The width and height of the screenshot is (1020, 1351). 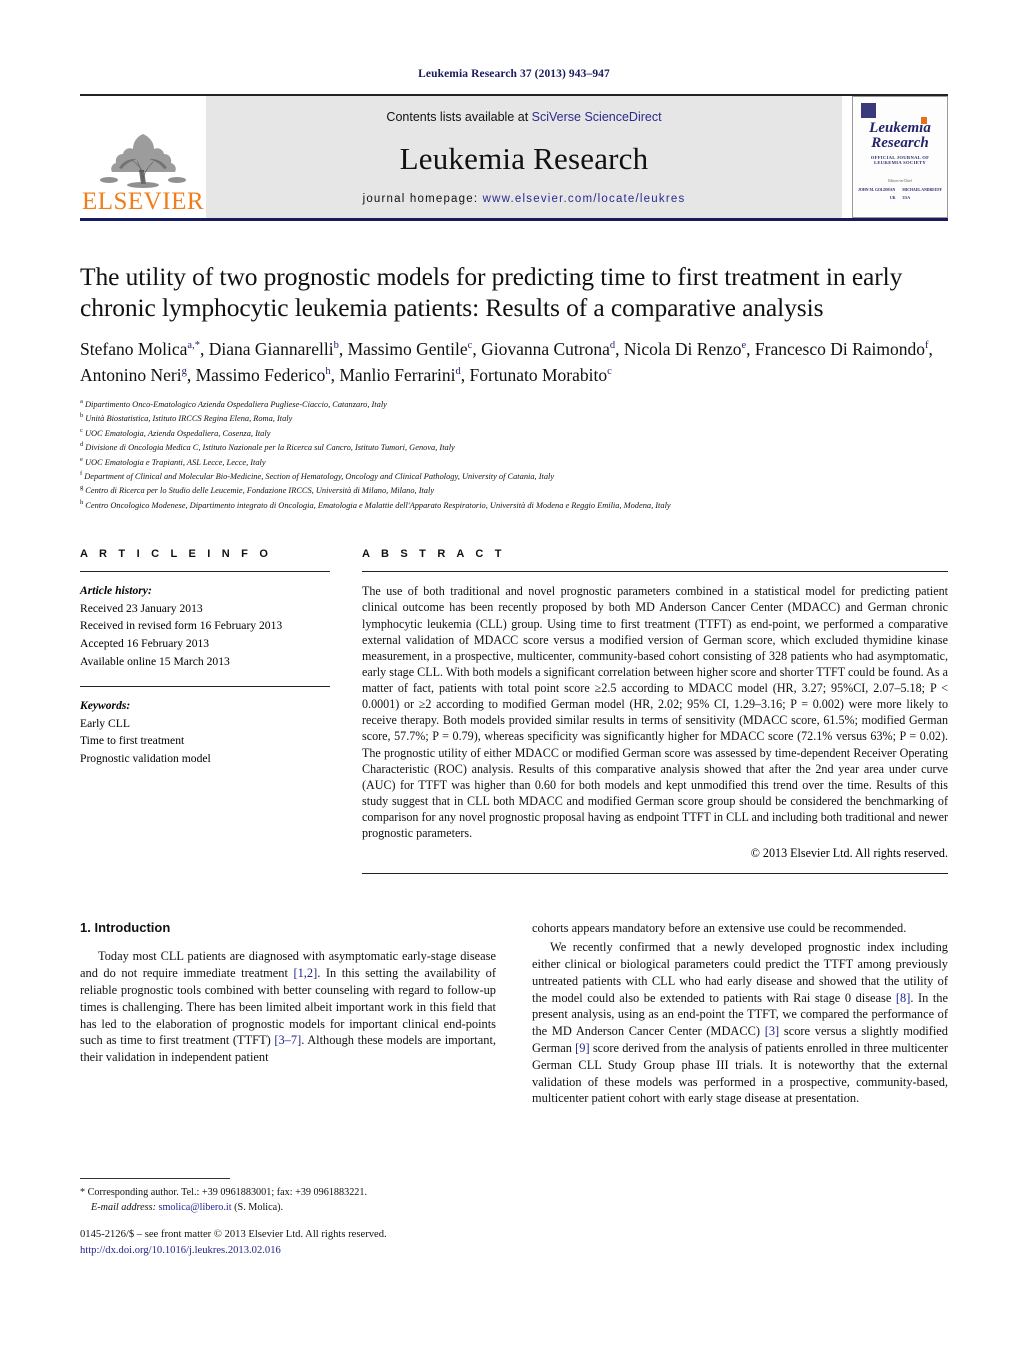 I want to click on author-affiliation-mark: c, so click(x=609, y=371).